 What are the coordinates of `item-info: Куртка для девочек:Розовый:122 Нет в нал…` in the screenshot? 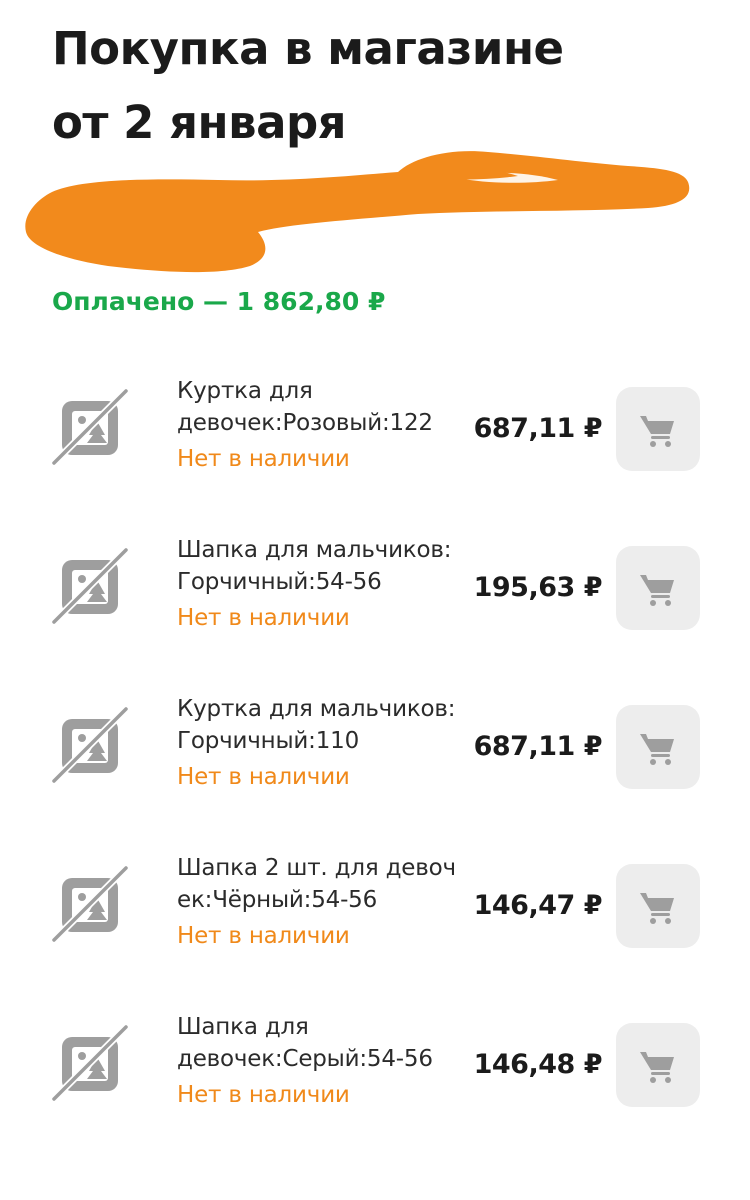 It's located at (324, 425).